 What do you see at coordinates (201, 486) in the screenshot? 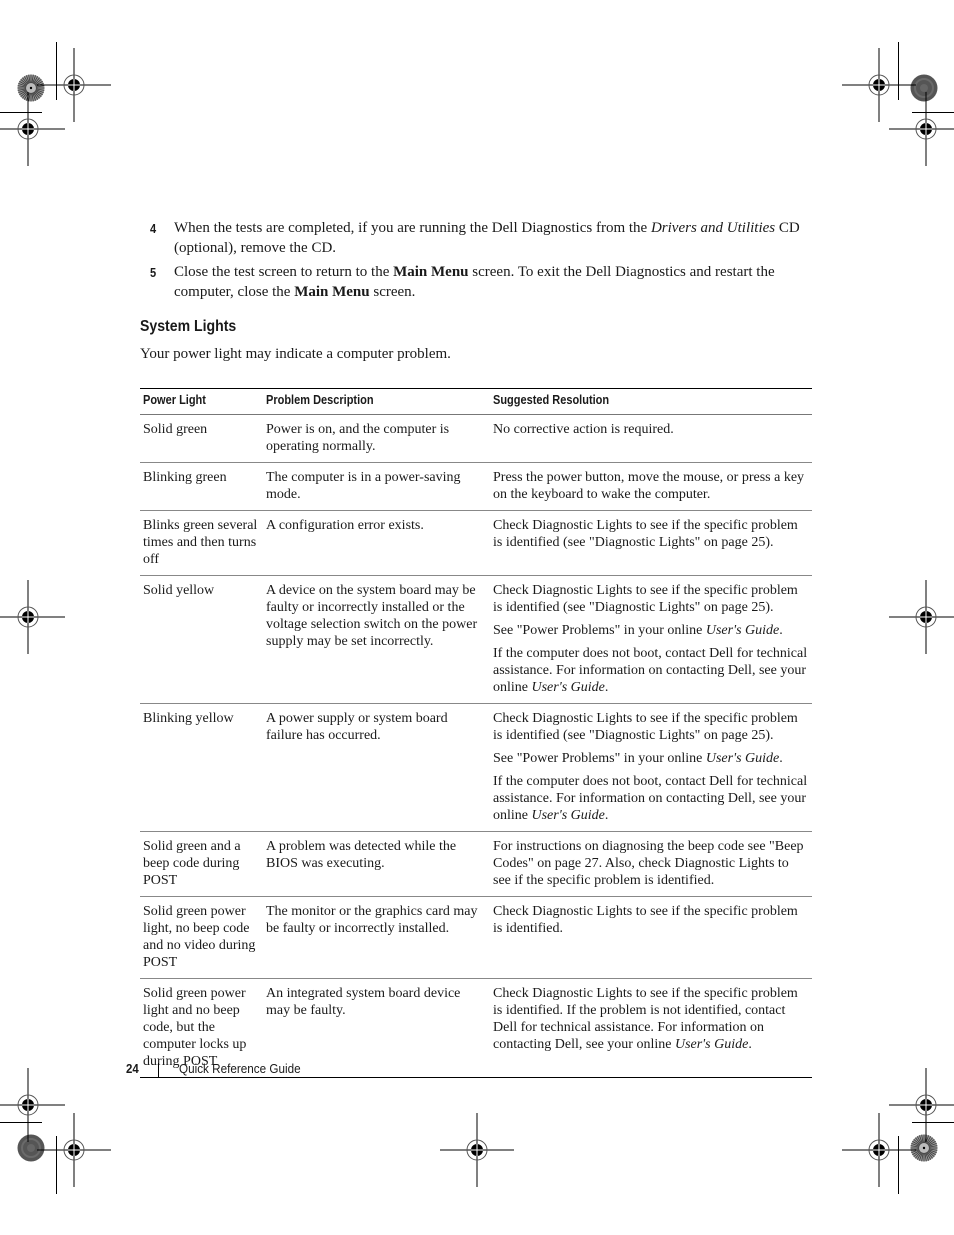
I see `cell-power-light: Blinking green` at bounding box center [201, 486].